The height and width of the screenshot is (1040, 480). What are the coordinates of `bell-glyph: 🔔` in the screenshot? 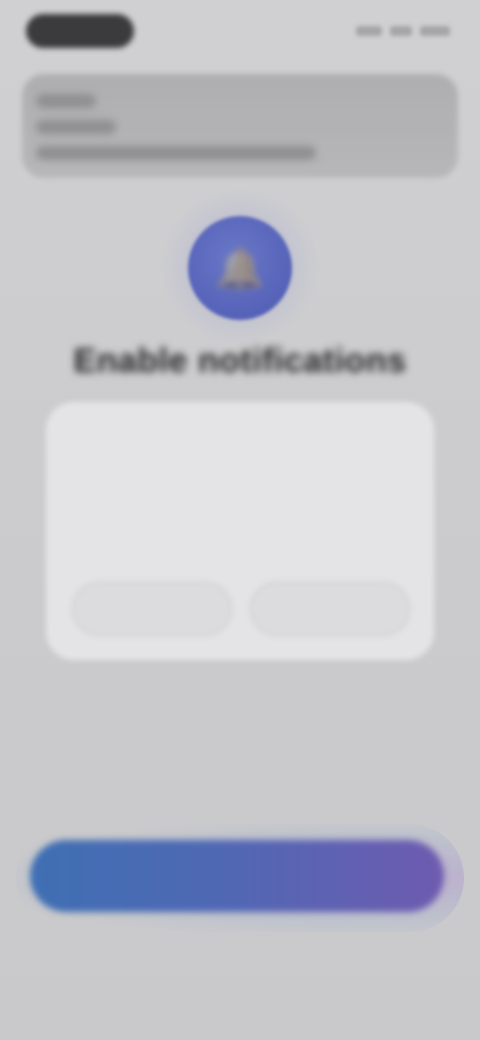 It's located at (240, 268).